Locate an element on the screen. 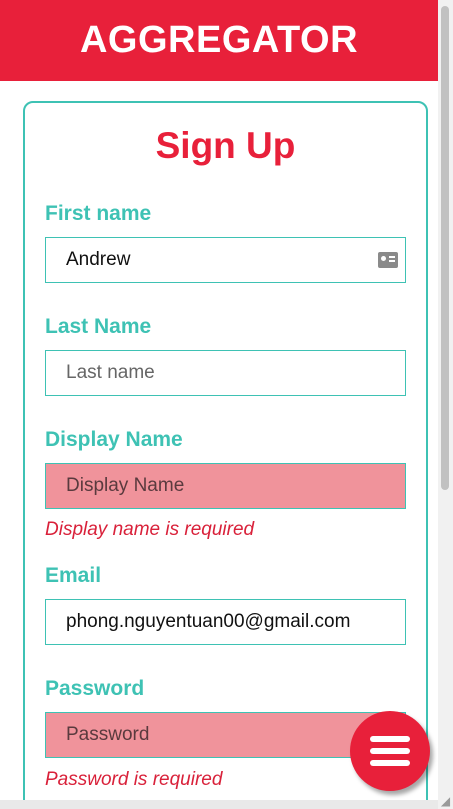 Image resolution: width=453 pixels, height=809 pixels. first-name-input is located at coordinates (225, 260).